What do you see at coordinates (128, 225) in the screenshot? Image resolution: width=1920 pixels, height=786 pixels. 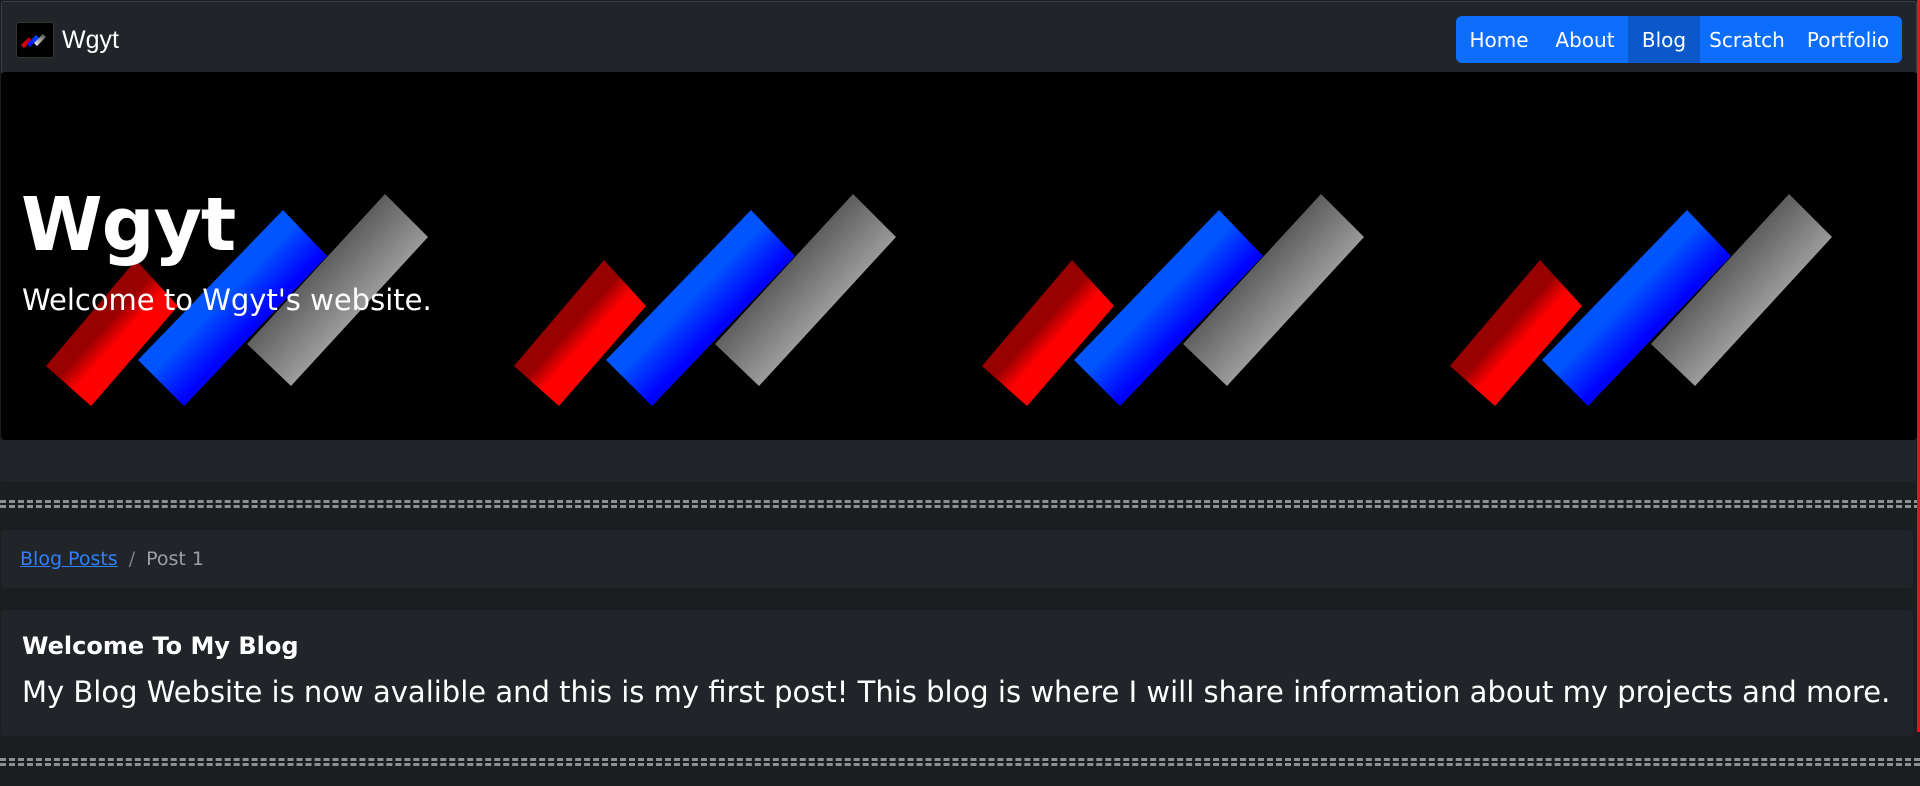 I see `hero-title: Wgyt` at bounding box center [128, 225].